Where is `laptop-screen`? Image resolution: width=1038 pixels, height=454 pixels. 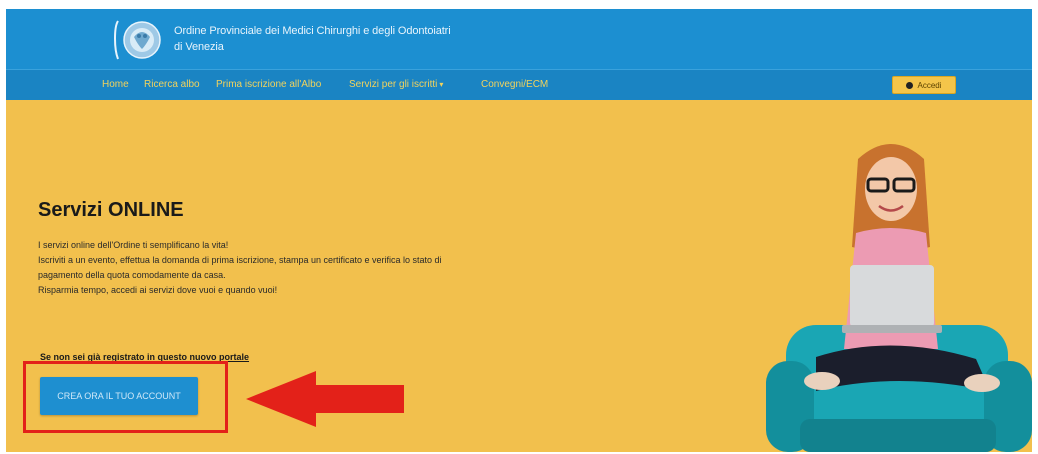 laptop-screen is located at coordinates (892, 296).